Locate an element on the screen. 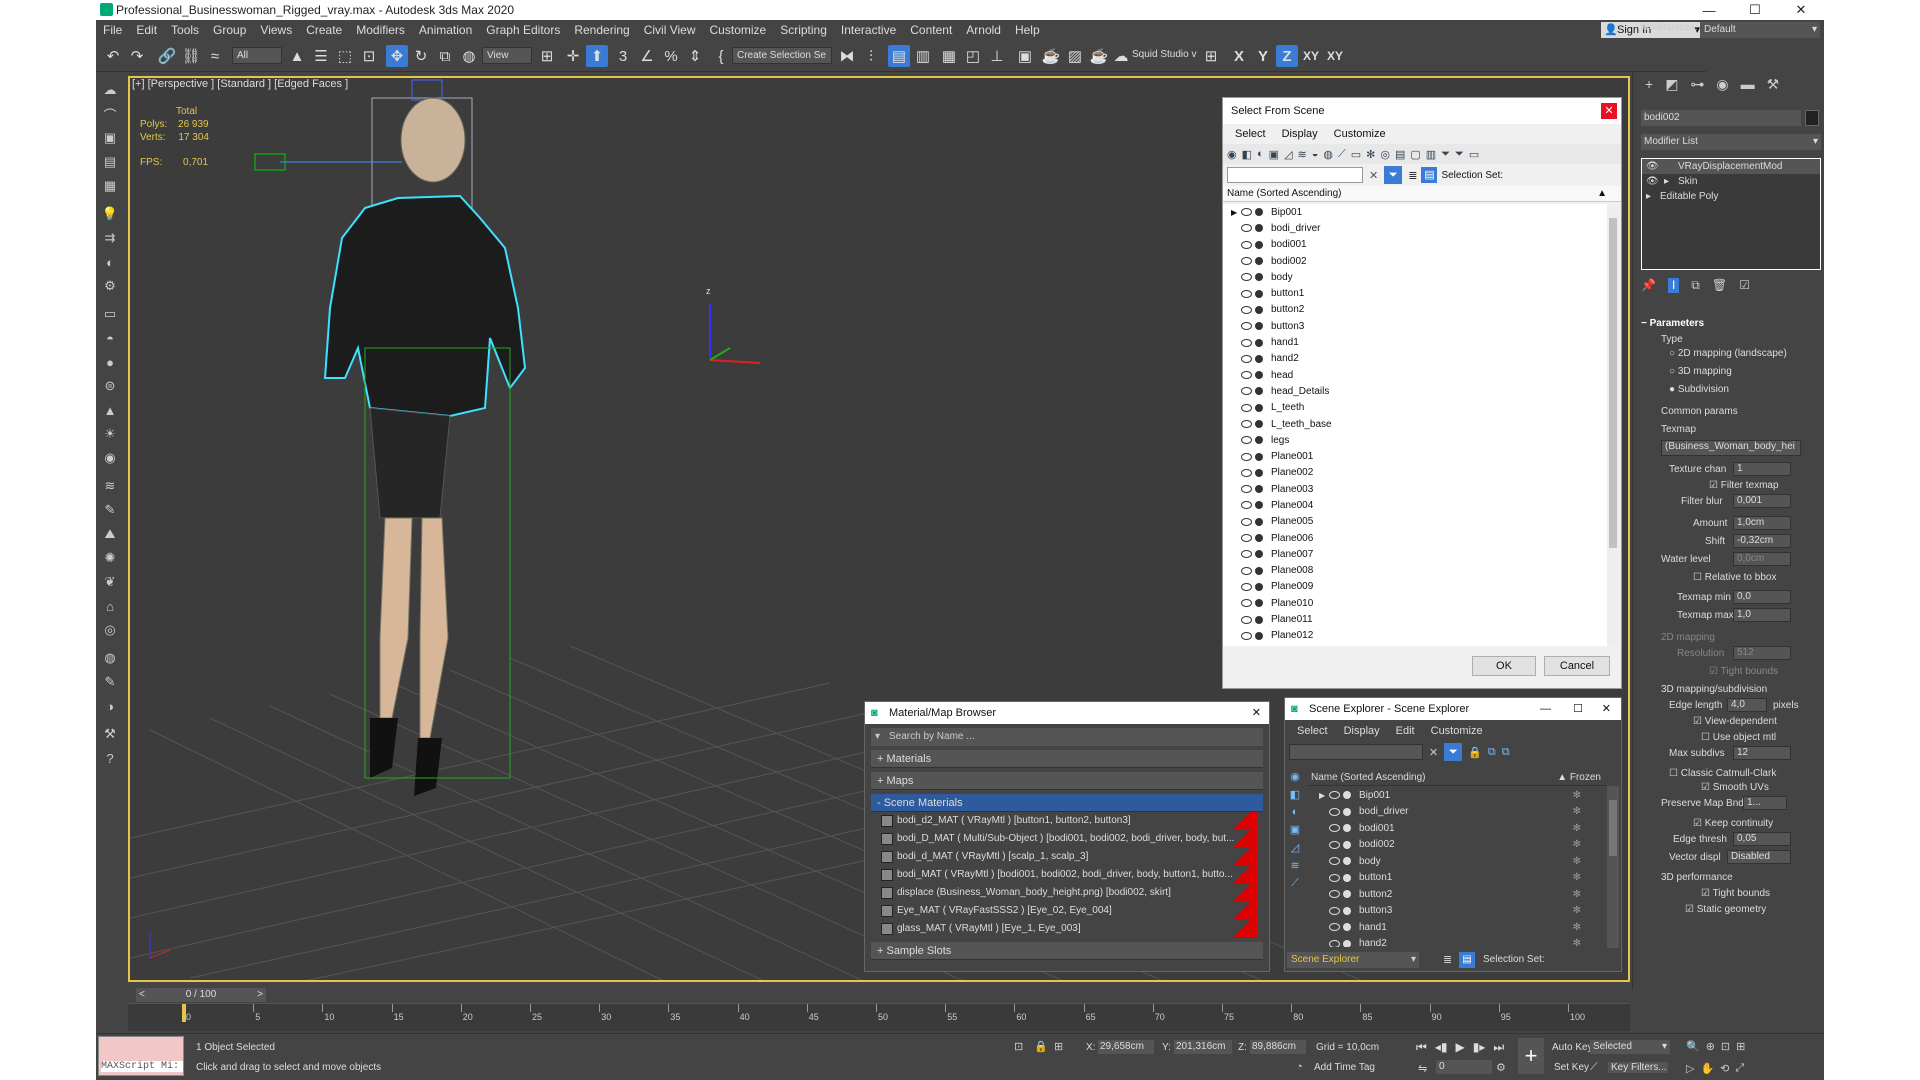  section-sample-slots: + Sample Slots is located at coordinates (1067, 951).